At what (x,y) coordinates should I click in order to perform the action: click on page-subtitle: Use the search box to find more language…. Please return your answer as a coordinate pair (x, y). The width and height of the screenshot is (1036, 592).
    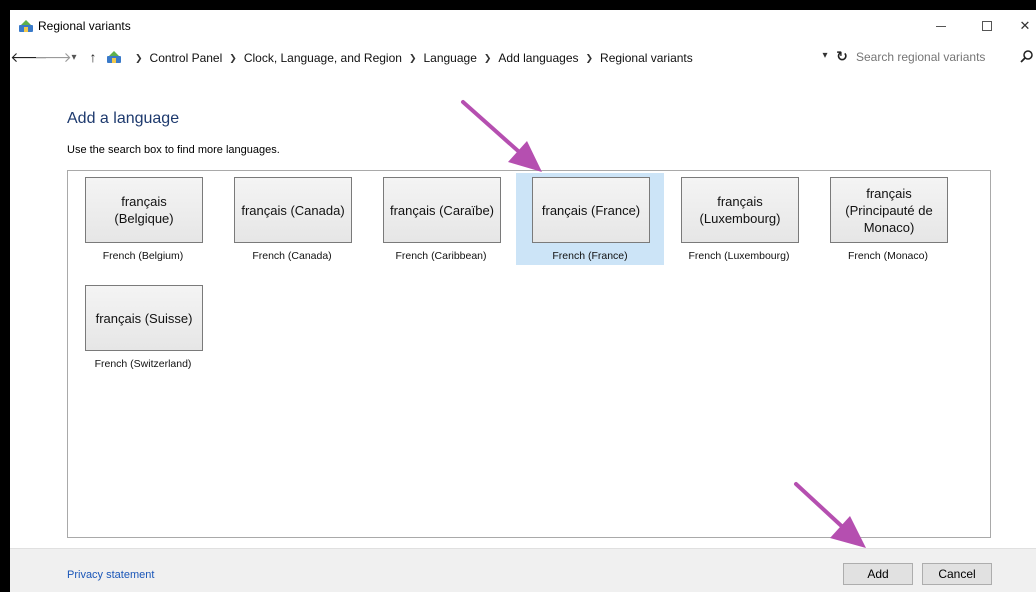
    Looking at the image, I should click on (173, 150).